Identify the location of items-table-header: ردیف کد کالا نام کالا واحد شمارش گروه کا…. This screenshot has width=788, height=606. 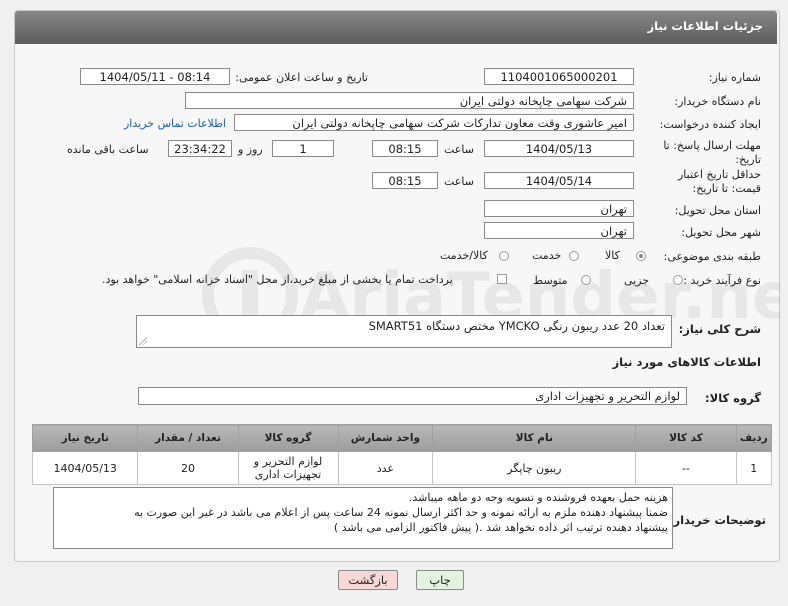
(402, 438).